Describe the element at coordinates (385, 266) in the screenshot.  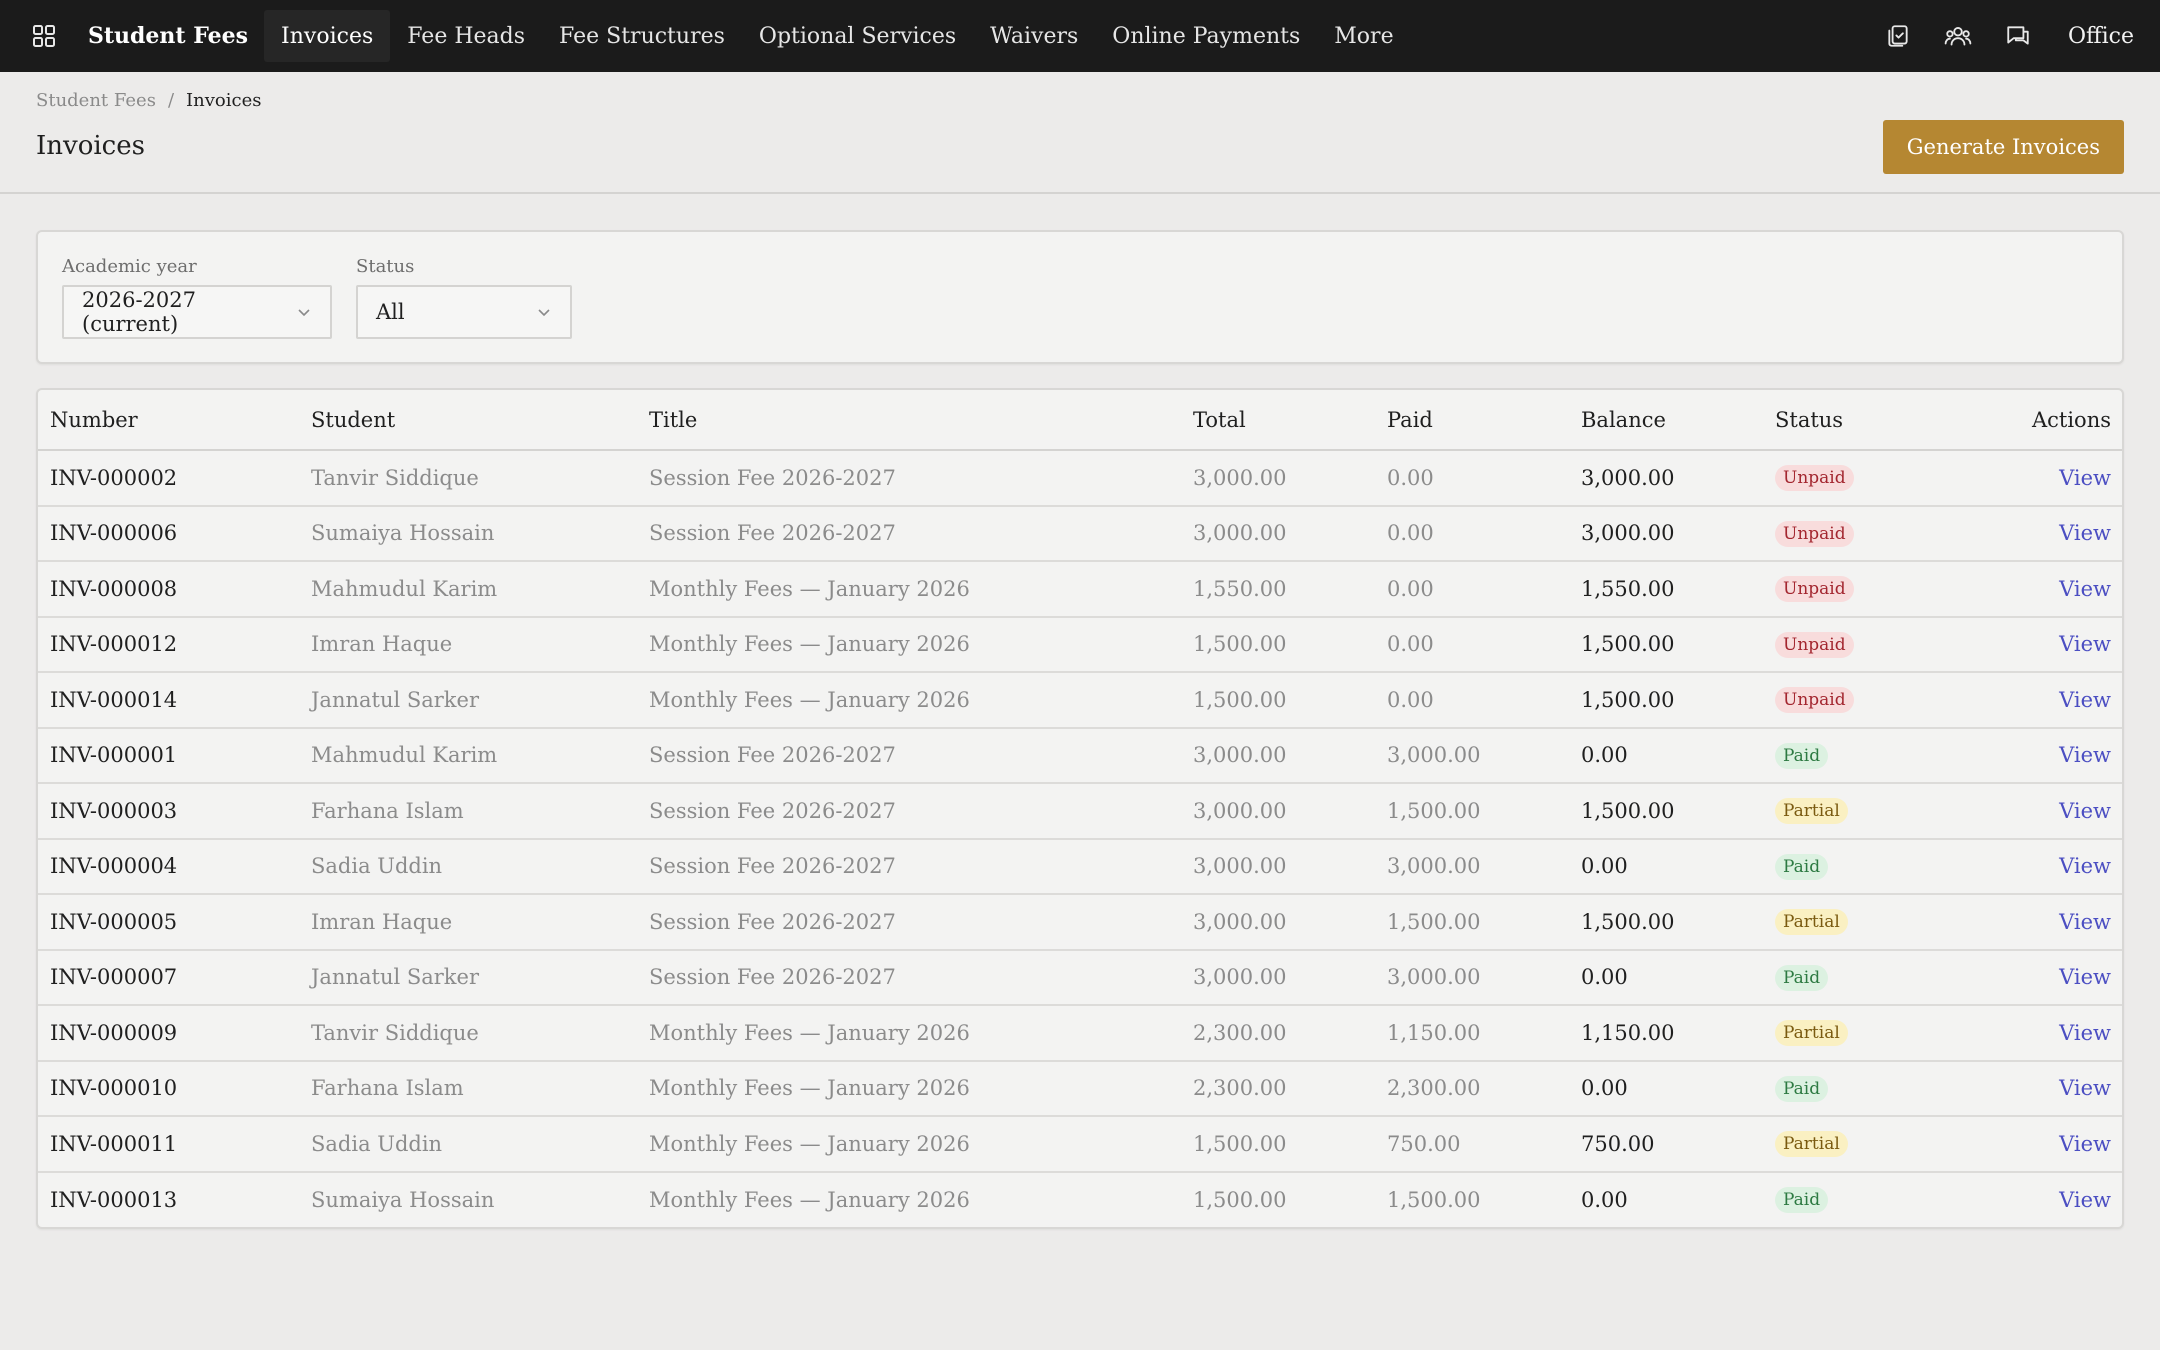
I see `status-filter-label: Status` at that location.